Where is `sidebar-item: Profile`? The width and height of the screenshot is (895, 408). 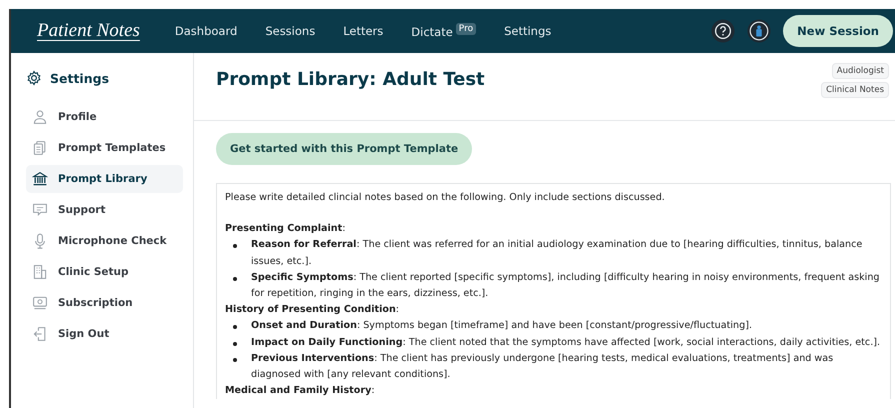
sidebar-item: Profile is located at coordinates (104, 117).